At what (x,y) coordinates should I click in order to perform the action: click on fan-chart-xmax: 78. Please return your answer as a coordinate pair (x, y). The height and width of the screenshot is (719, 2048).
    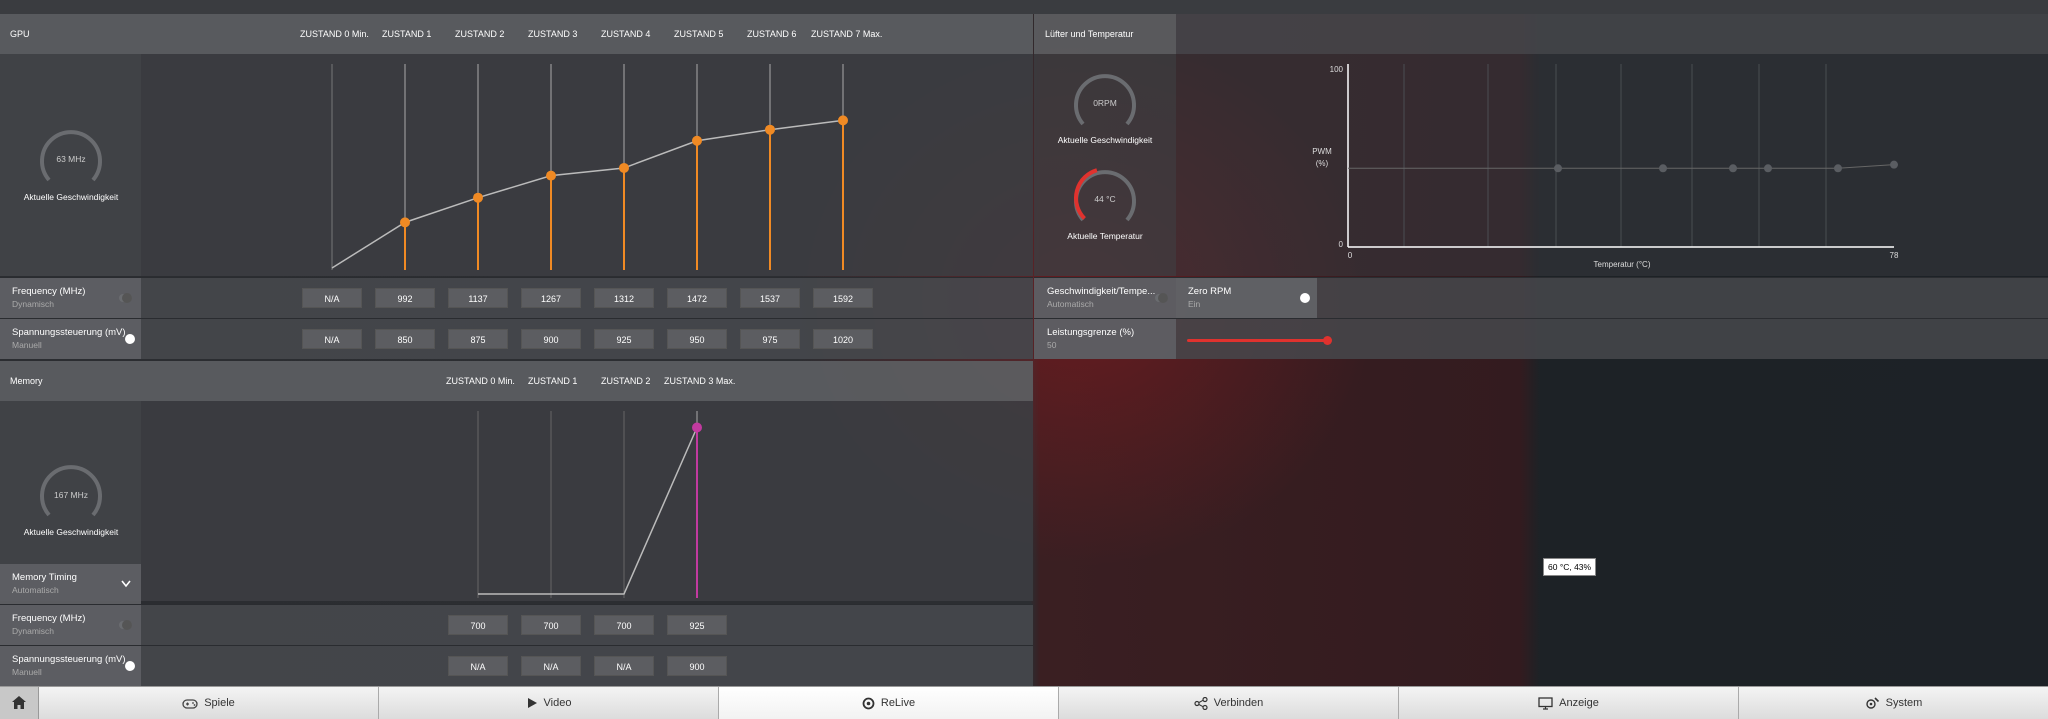
    Looking at the image, I should click on (1894, 255).